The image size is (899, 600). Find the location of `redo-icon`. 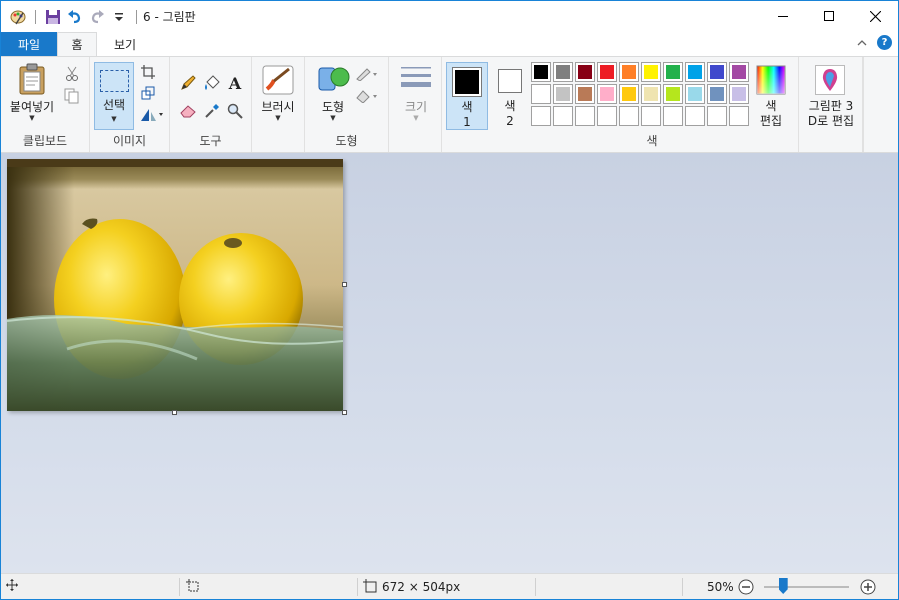

redo-icon is located at coordinates (97, 17).